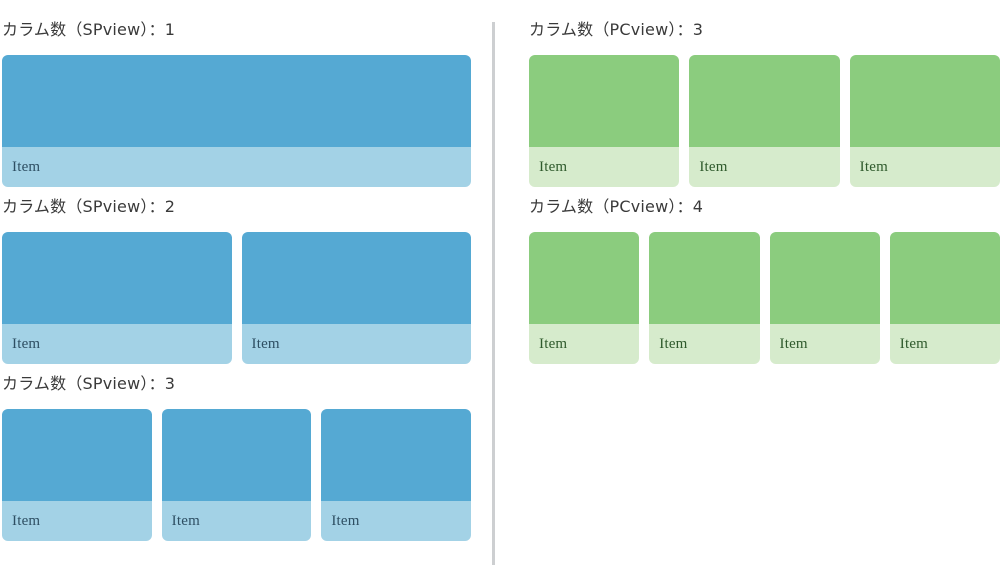  What do you see at coordinates (236, 298) in the screenshot?
I see `card-grid: Item Item` at bounding box center [236, 298].